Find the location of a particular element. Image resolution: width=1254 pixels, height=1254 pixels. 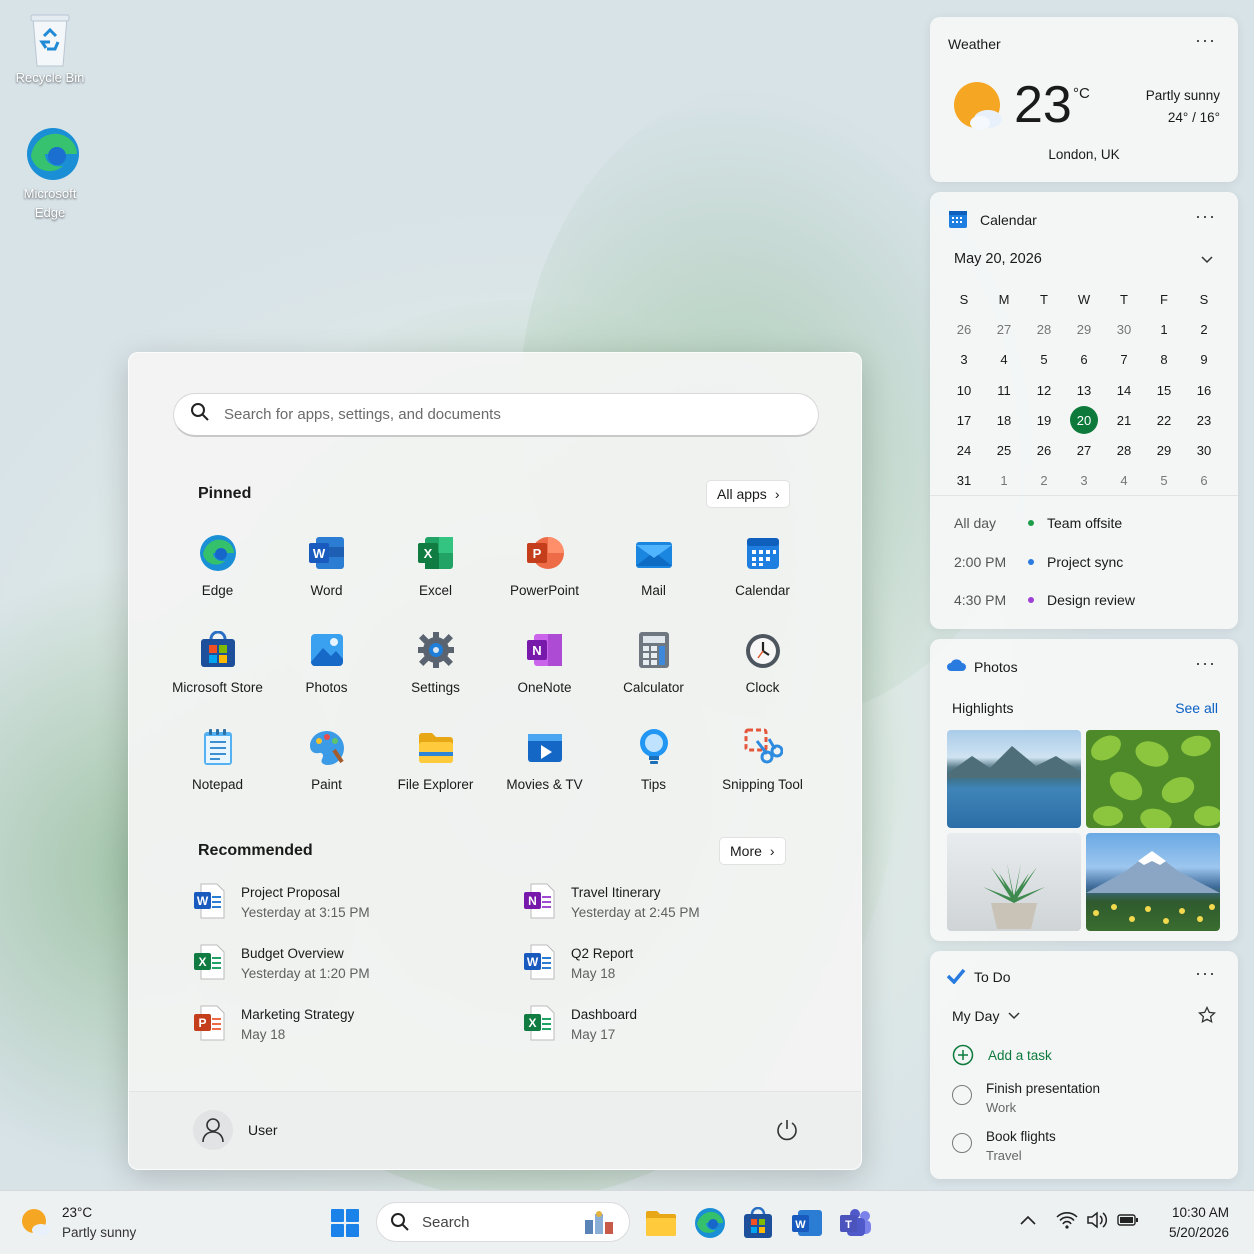

calendar-day: 14 is located at coordinates (1124, 390).